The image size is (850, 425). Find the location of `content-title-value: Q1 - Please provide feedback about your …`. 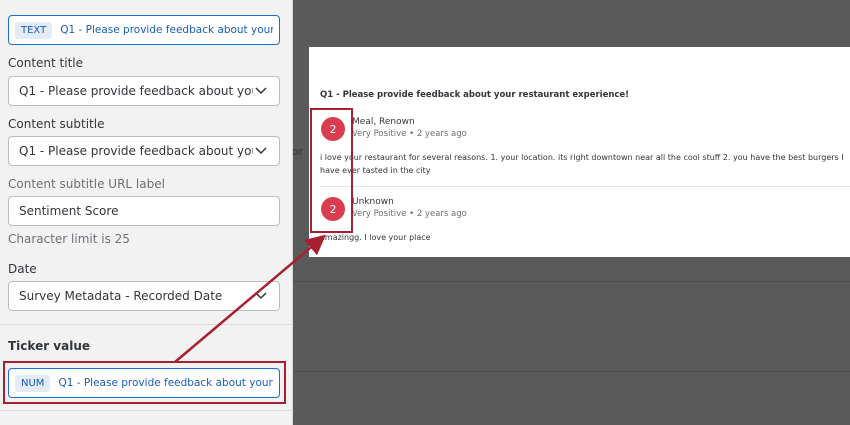

content-title-value: Q1 - Please provide feedback about your … is located at coordinates (136, 91).